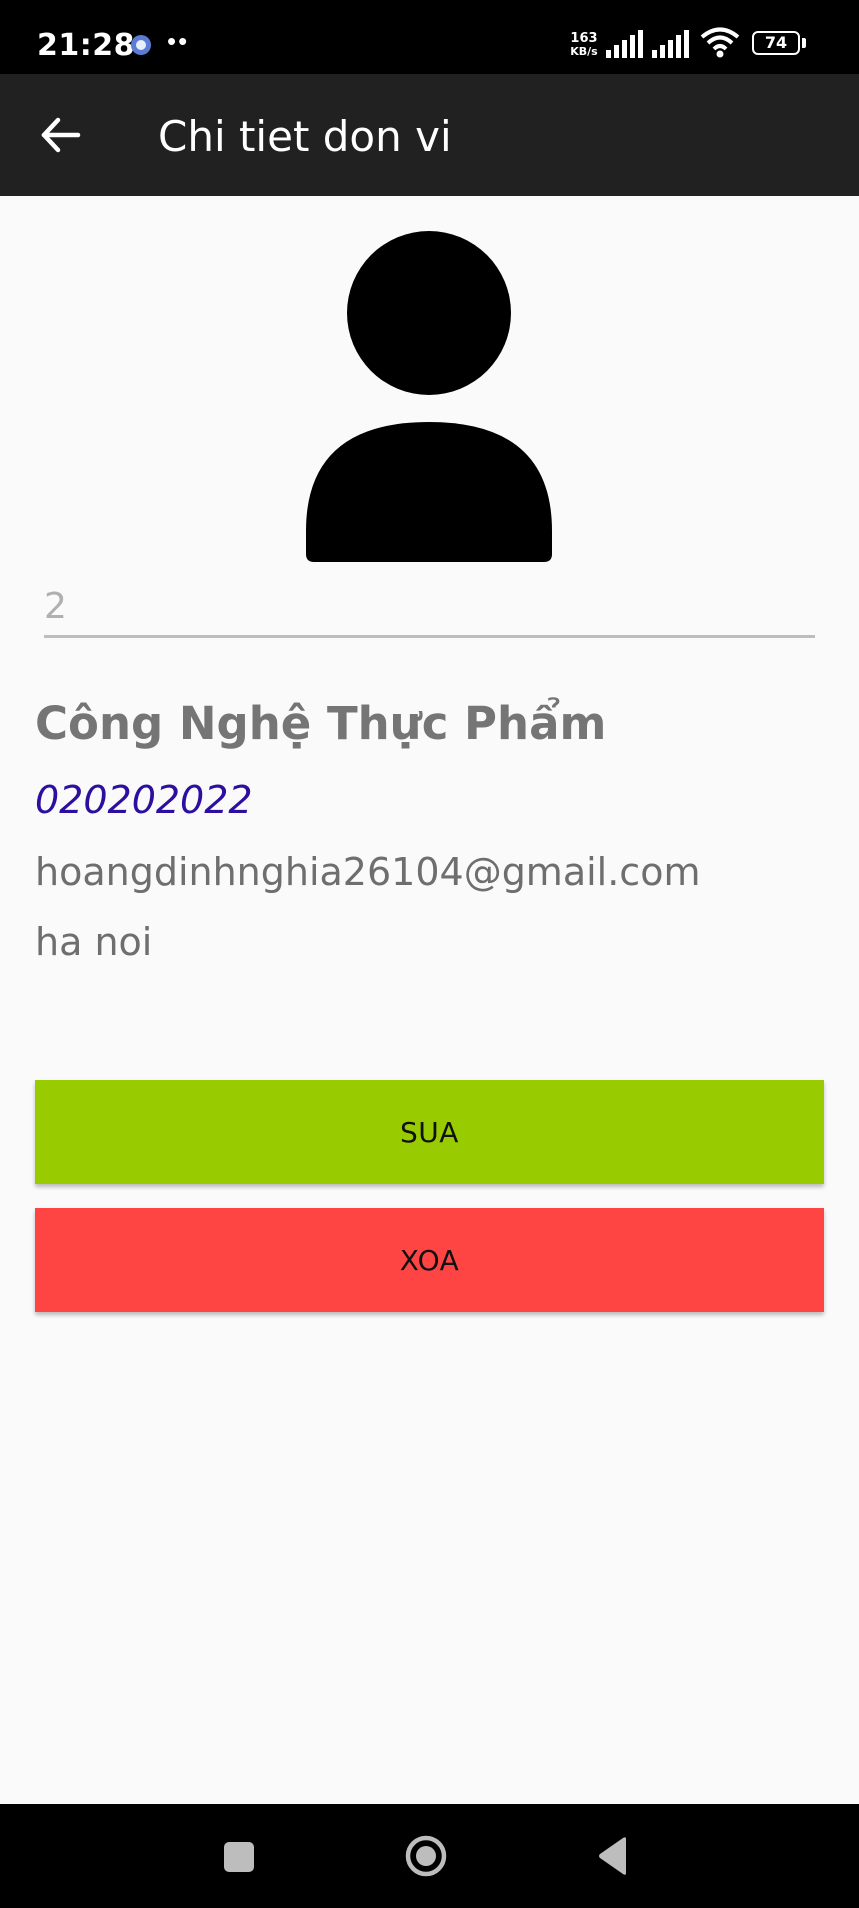 The image size is (859, 1908). I want to click on delete-button: XOA, so click(429, 1260).